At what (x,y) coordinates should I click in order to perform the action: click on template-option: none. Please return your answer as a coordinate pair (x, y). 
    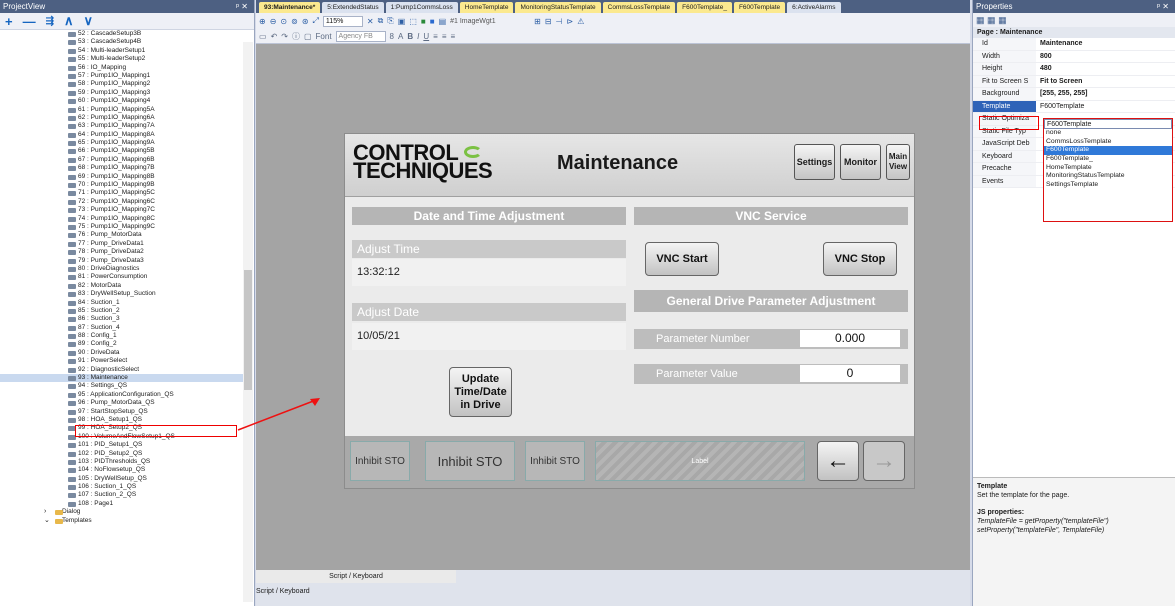
    Looking at the image, I should click on (1108, 133).